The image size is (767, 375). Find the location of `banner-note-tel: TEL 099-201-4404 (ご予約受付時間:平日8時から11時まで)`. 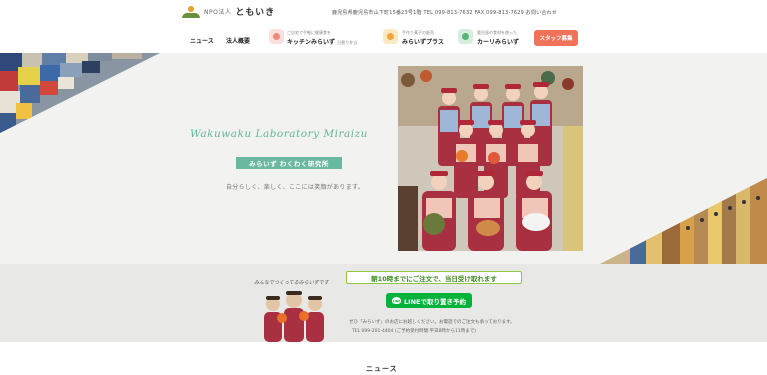

banner-note-tel: TEL 099-201-4404 (ご予約受付時間:平日8時から11時まで) is located at coordinates (414, 331).